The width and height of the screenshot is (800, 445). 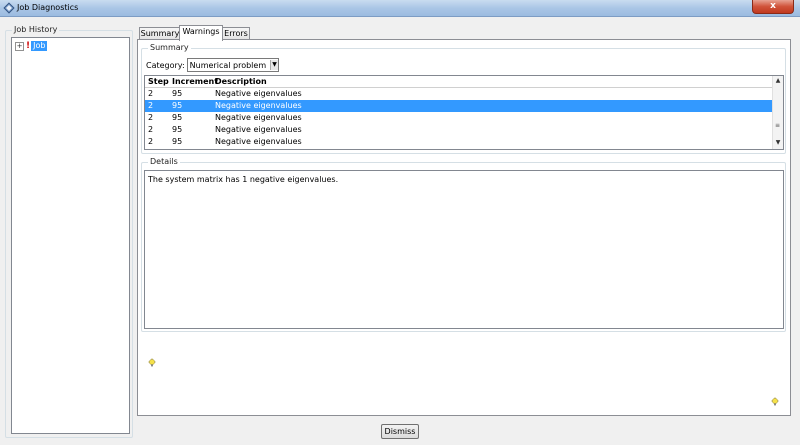 I want to click on expand-icon: +, so click(x=19, y=46).